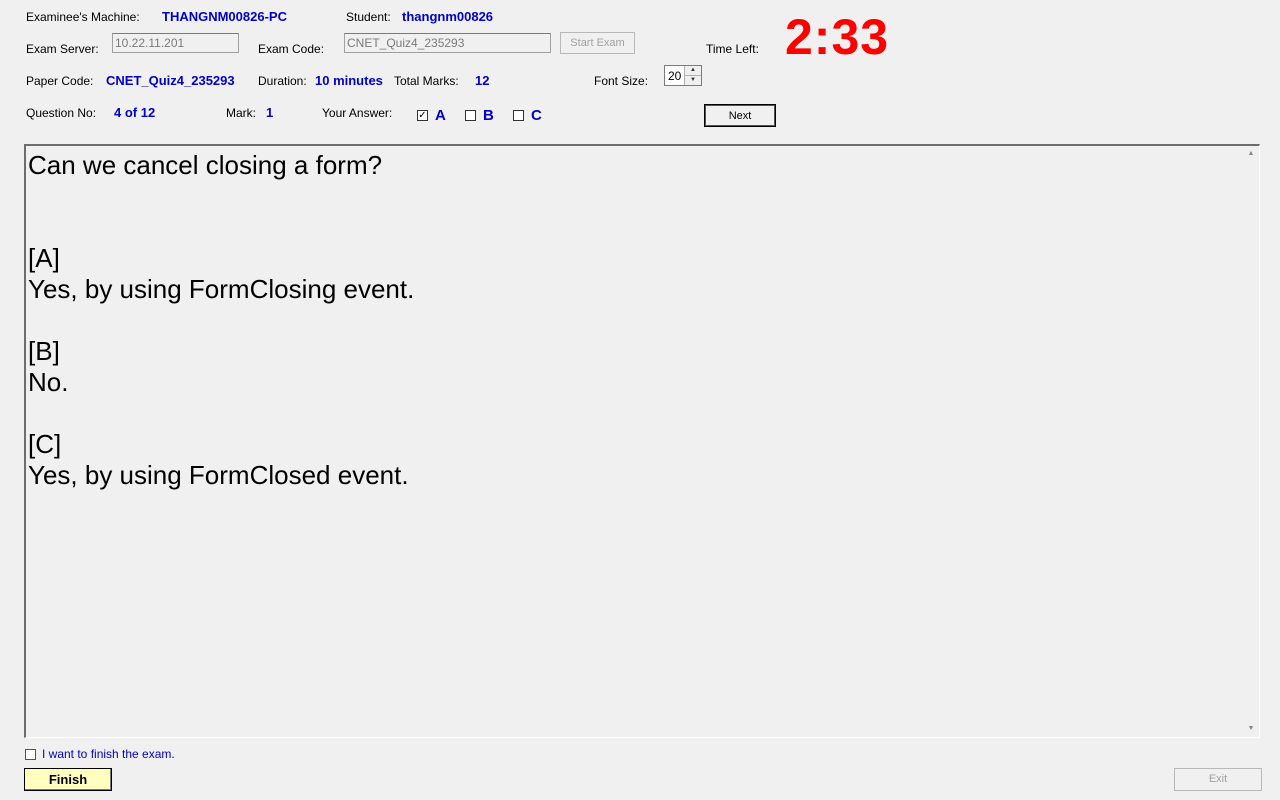  I want to click on paper-code-value: CNET_Quiz4_235293, so click(170, 80).